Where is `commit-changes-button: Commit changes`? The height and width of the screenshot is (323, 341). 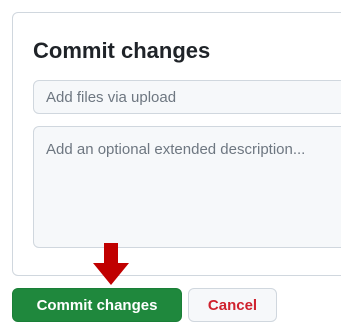
commit-changes-button: Commit changes is located at coordinates (97, 305).